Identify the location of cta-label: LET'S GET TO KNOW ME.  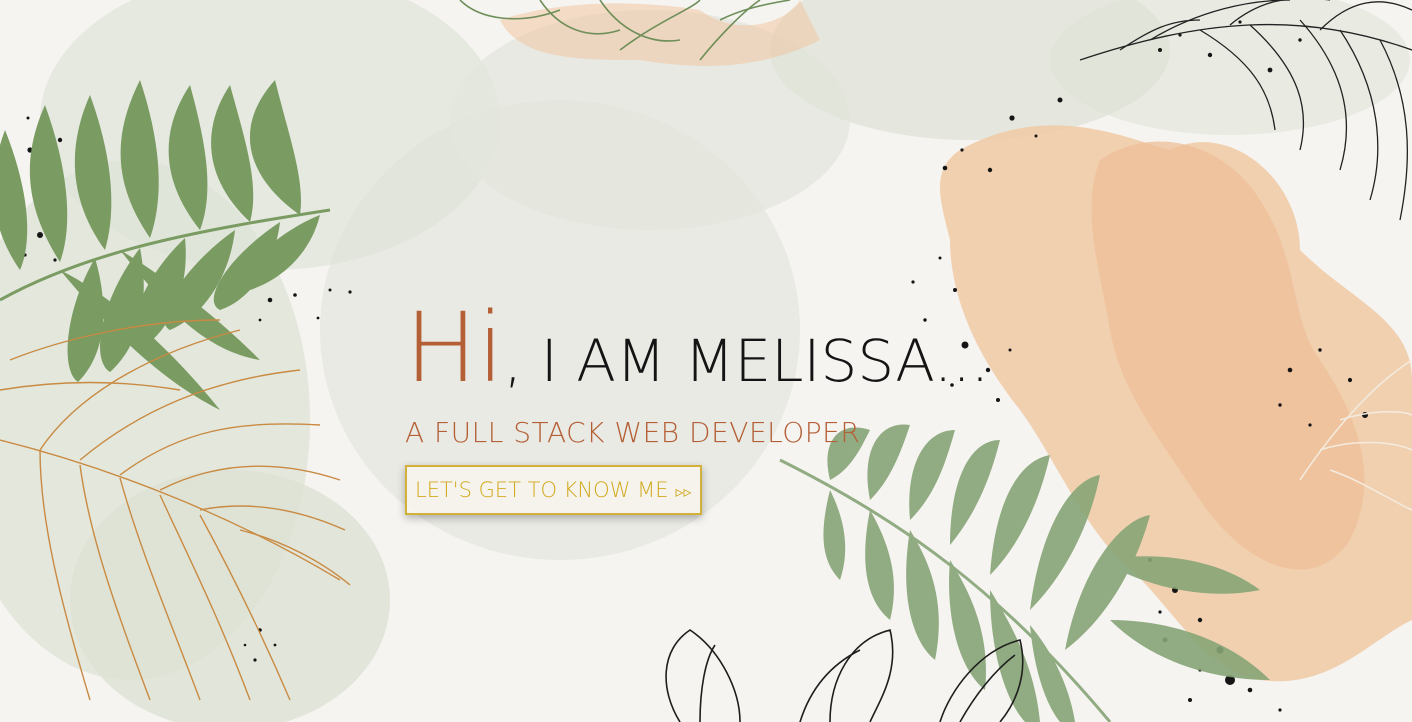
(542, 490).